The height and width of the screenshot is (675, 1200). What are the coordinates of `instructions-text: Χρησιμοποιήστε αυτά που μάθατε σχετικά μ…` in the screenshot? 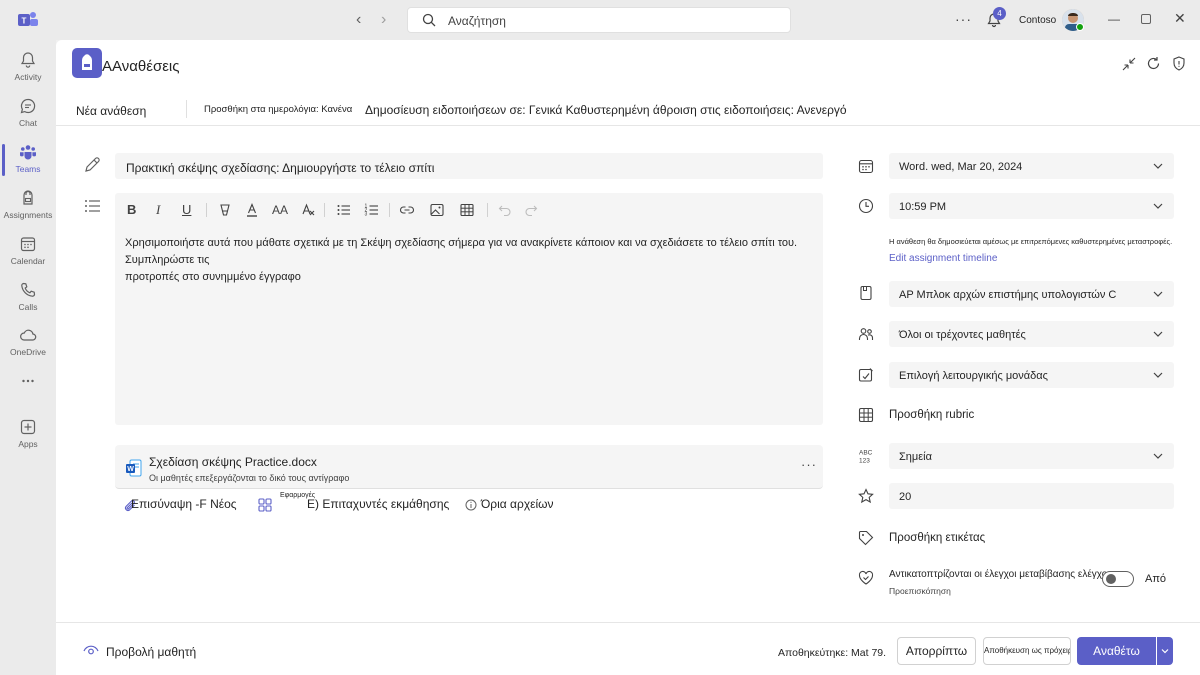 It's located at (461, 260).